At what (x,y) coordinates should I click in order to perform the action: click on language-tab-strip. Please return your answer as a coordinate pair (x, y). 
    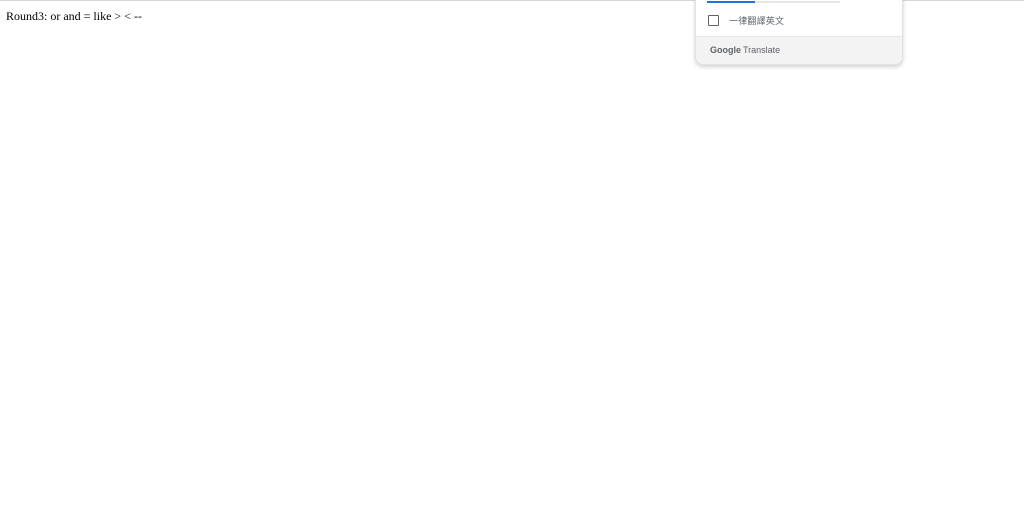
    Looking at the image, I should click on (773, 2).